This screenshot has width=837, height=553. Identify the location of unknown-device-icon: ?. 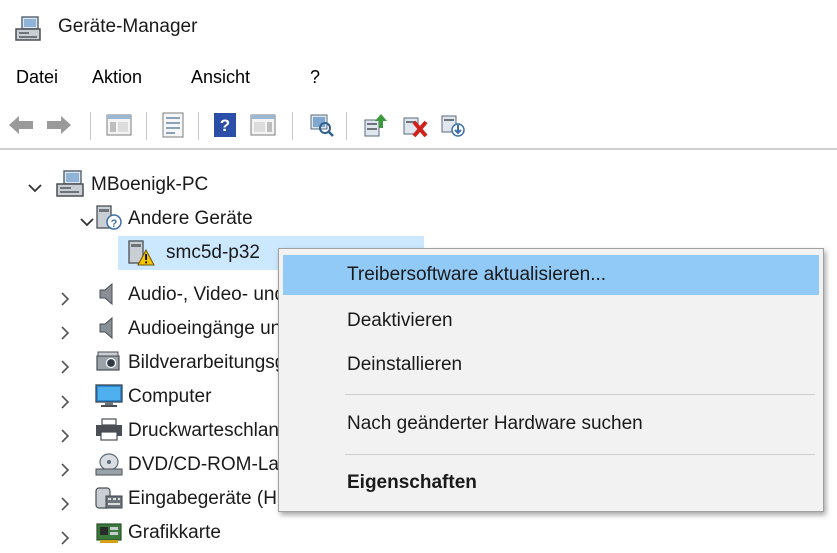
(109, 217).